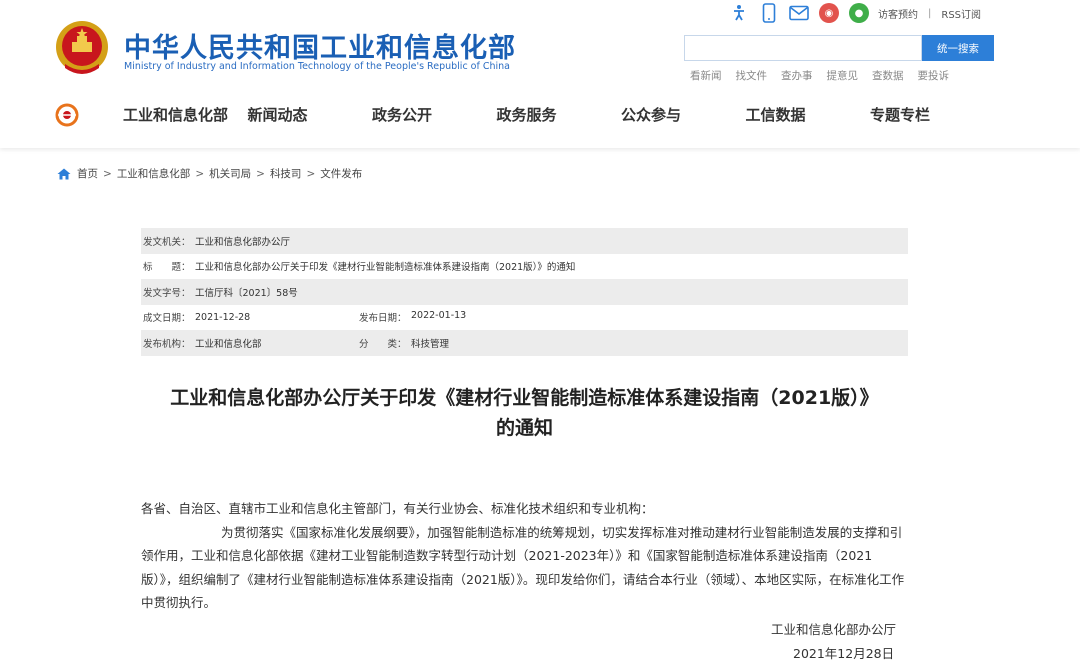 The height and width of the screenshot is (664, 1080). What do you see at coordinates (434, 114) in the screenshot?
I see `nav-item-government-affairs: 政务公开` at bounding box center [434, 114].